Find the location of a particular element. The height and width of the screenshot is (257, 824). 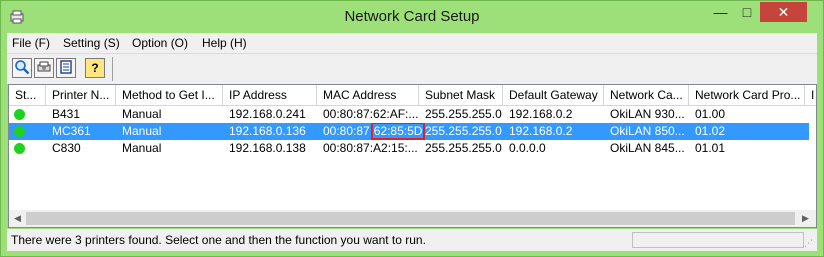

col-ip-address: IP Address is located at coordinates (270, 95).